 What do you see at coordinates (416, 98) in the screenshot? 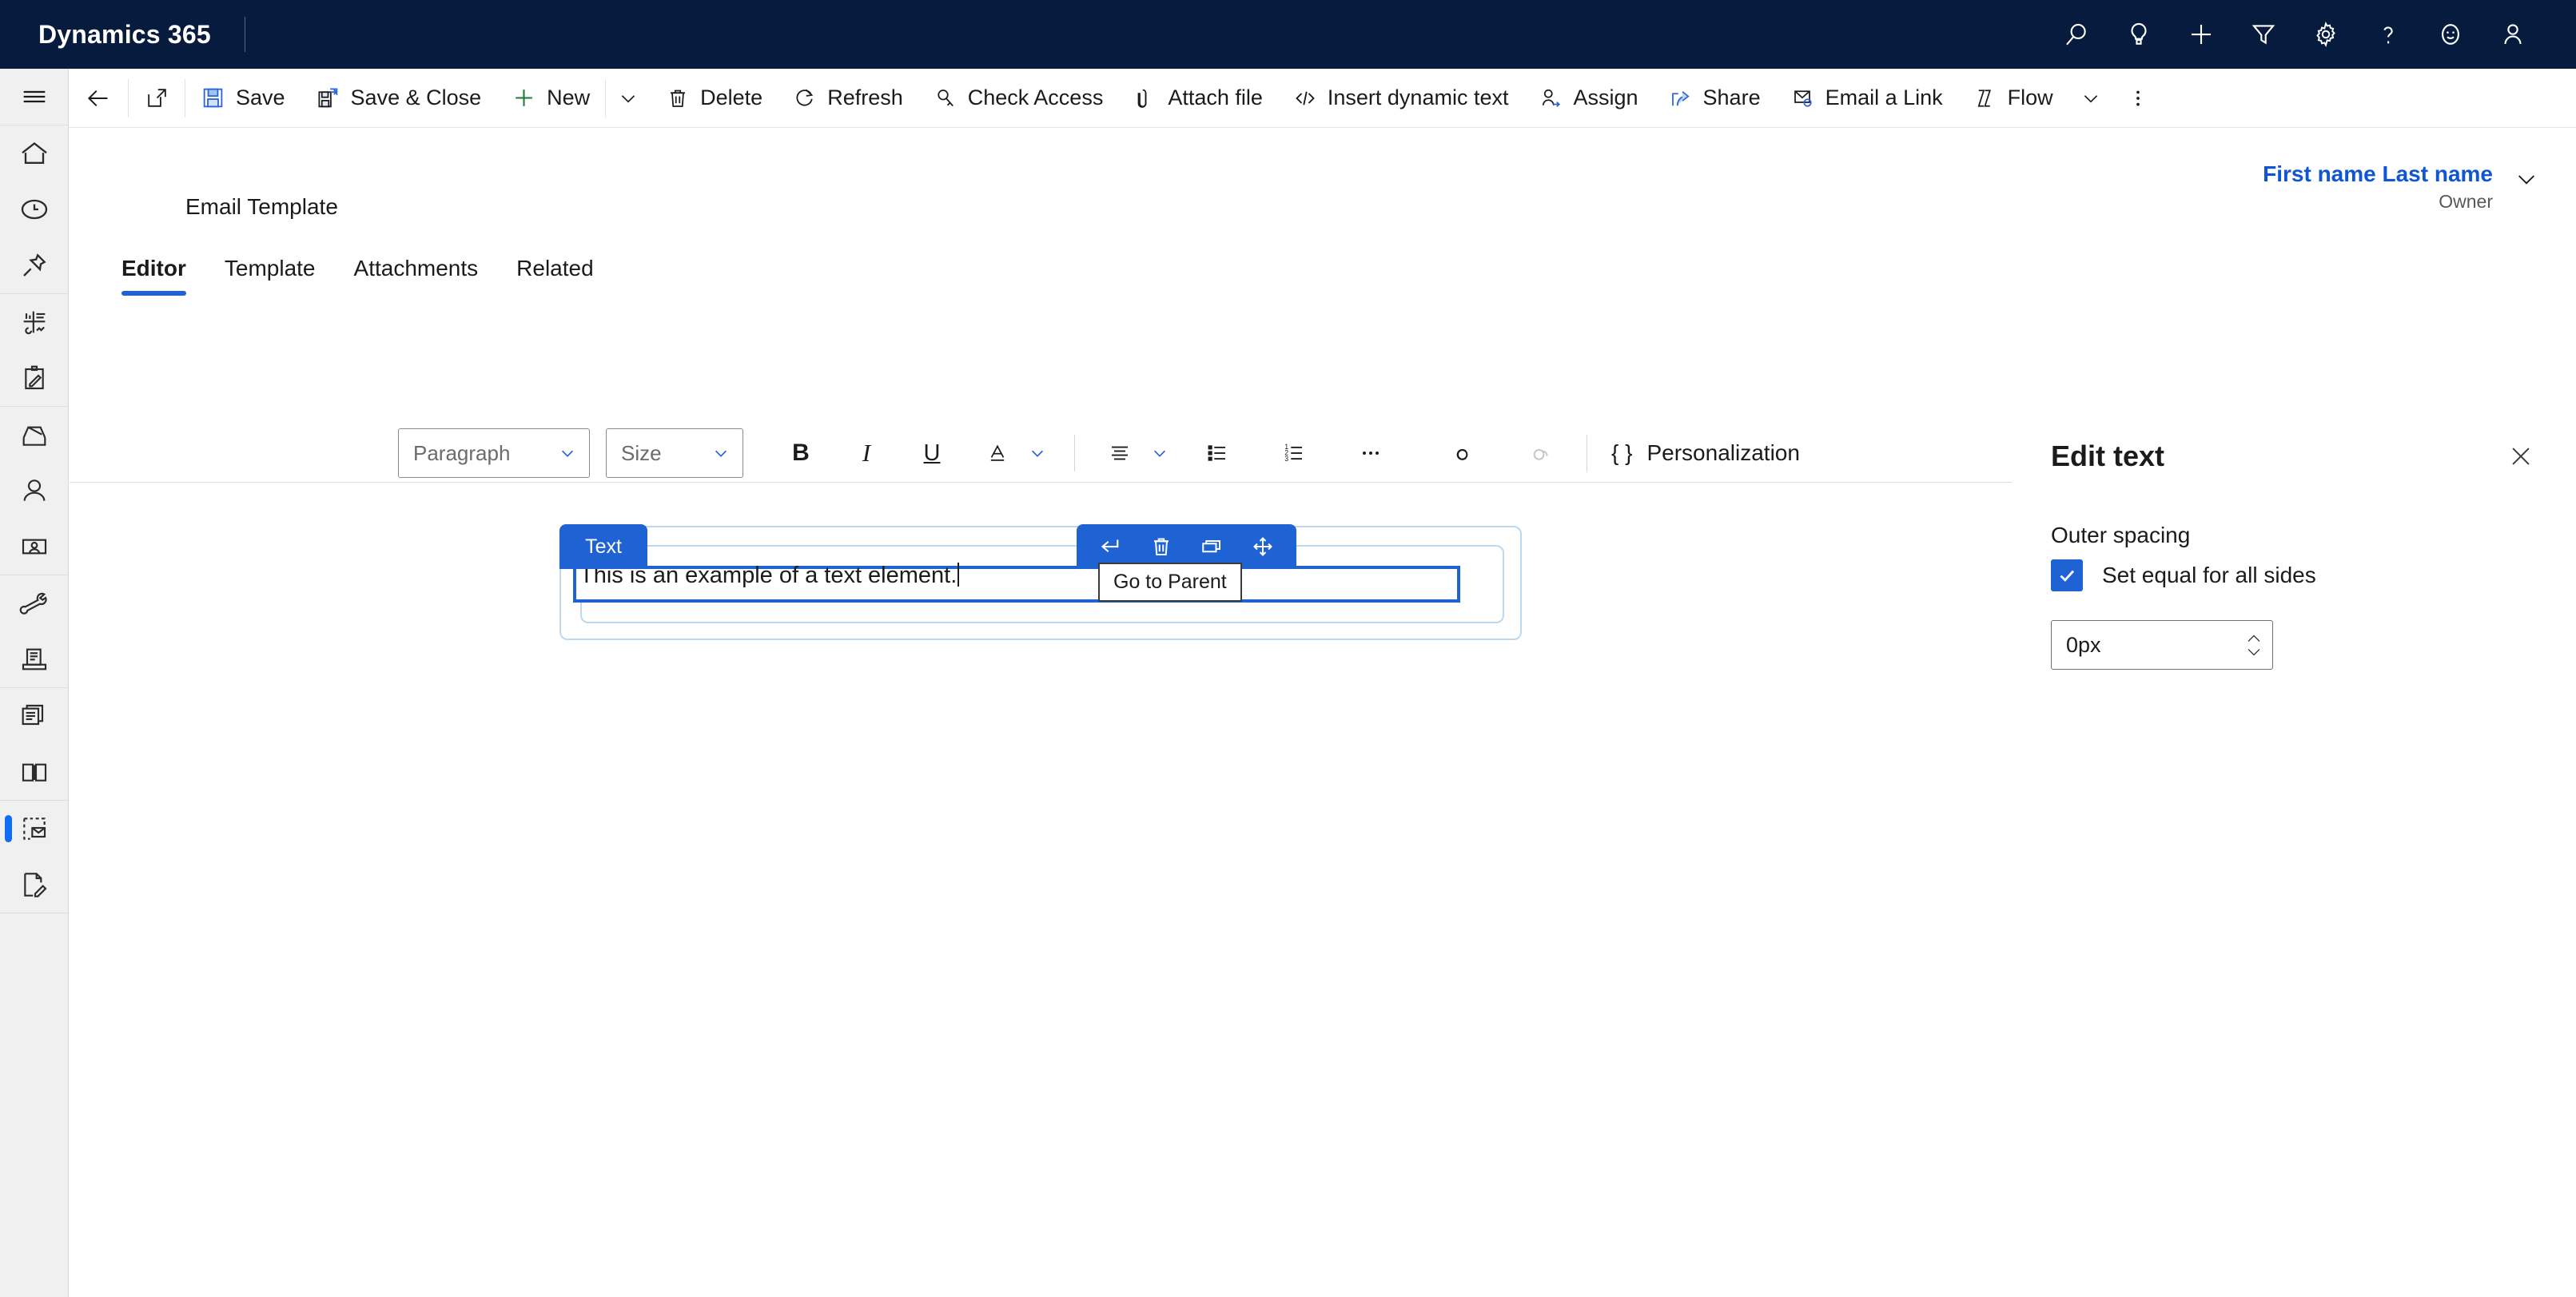
I see `save-and-close-label: Save & Close` at bounding box center [416, 98].